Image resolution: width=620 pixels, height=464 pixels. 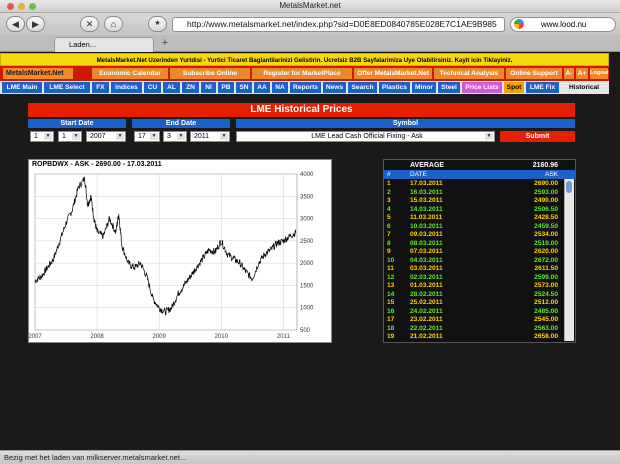 What do you see at coordinates (391, 277) in the screenshot?
I see `row-number: 12` at bounding box center [391, 277].